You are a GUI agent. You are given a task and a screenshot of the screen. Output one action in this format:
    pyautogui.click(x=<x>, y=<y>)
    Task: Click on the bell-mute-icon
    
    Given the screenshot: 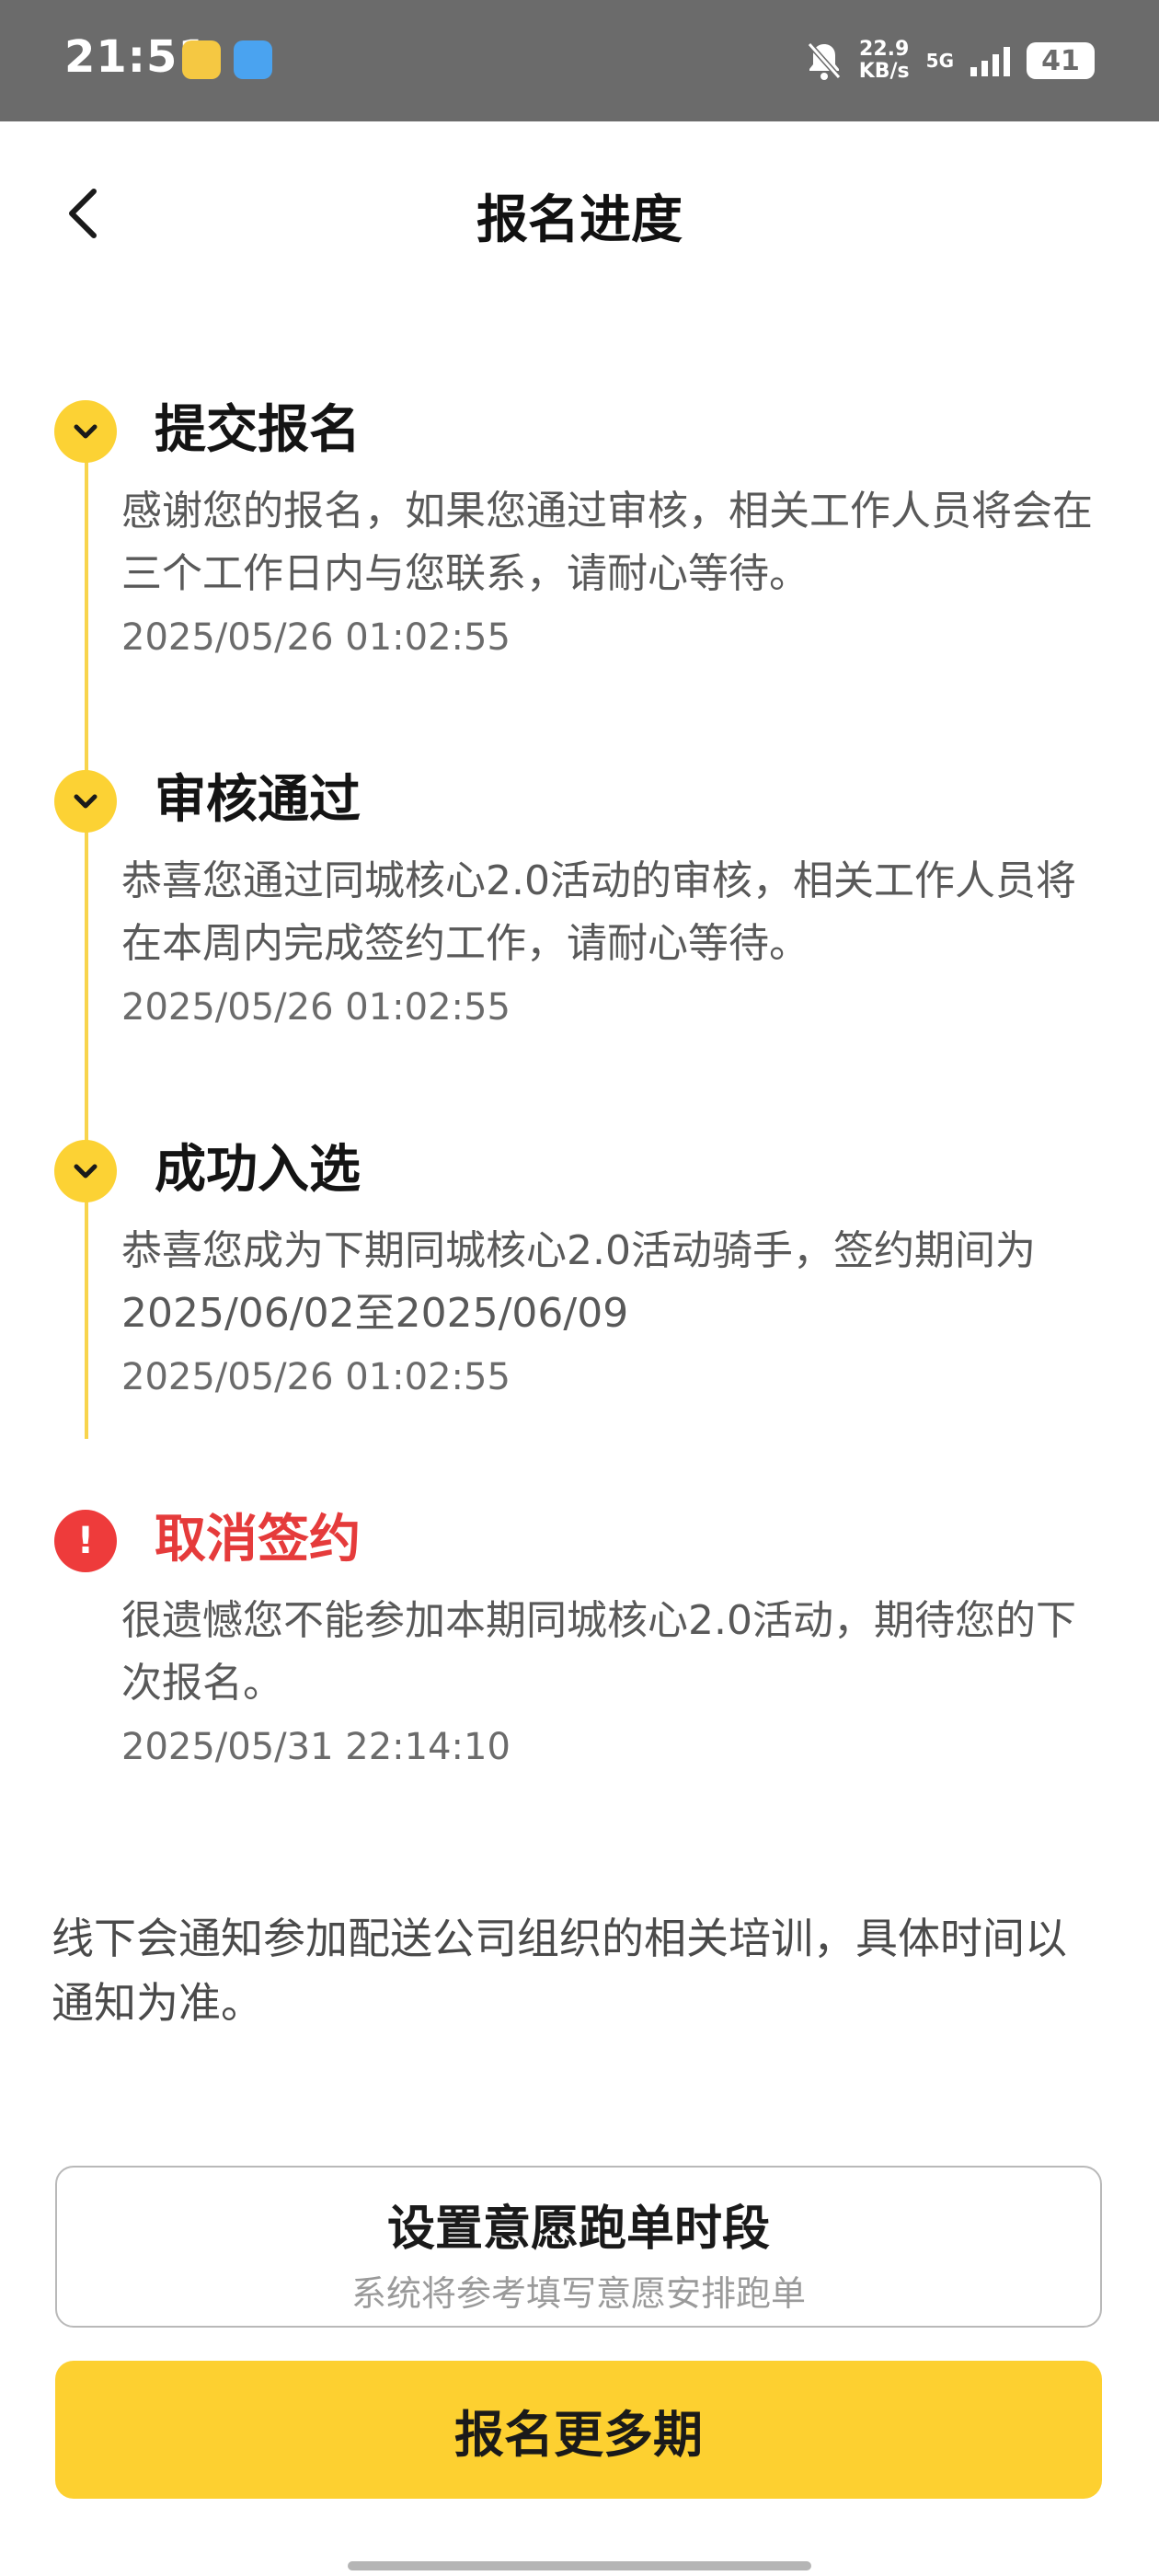 What is the action you would take?
    pyautogui.click(x=824, y=61)
    